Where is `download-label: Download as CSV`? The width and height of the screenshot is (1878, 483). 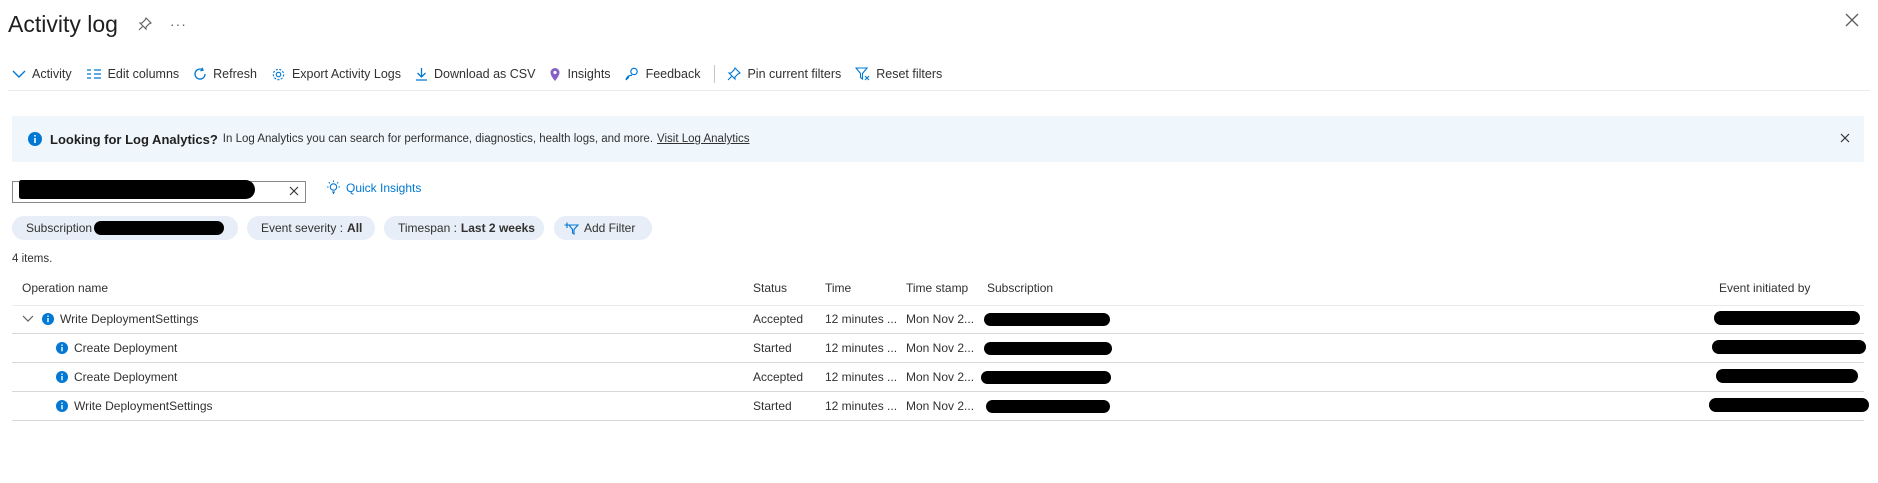 download-label: Download as CSV is located at coordinates (485, 74).